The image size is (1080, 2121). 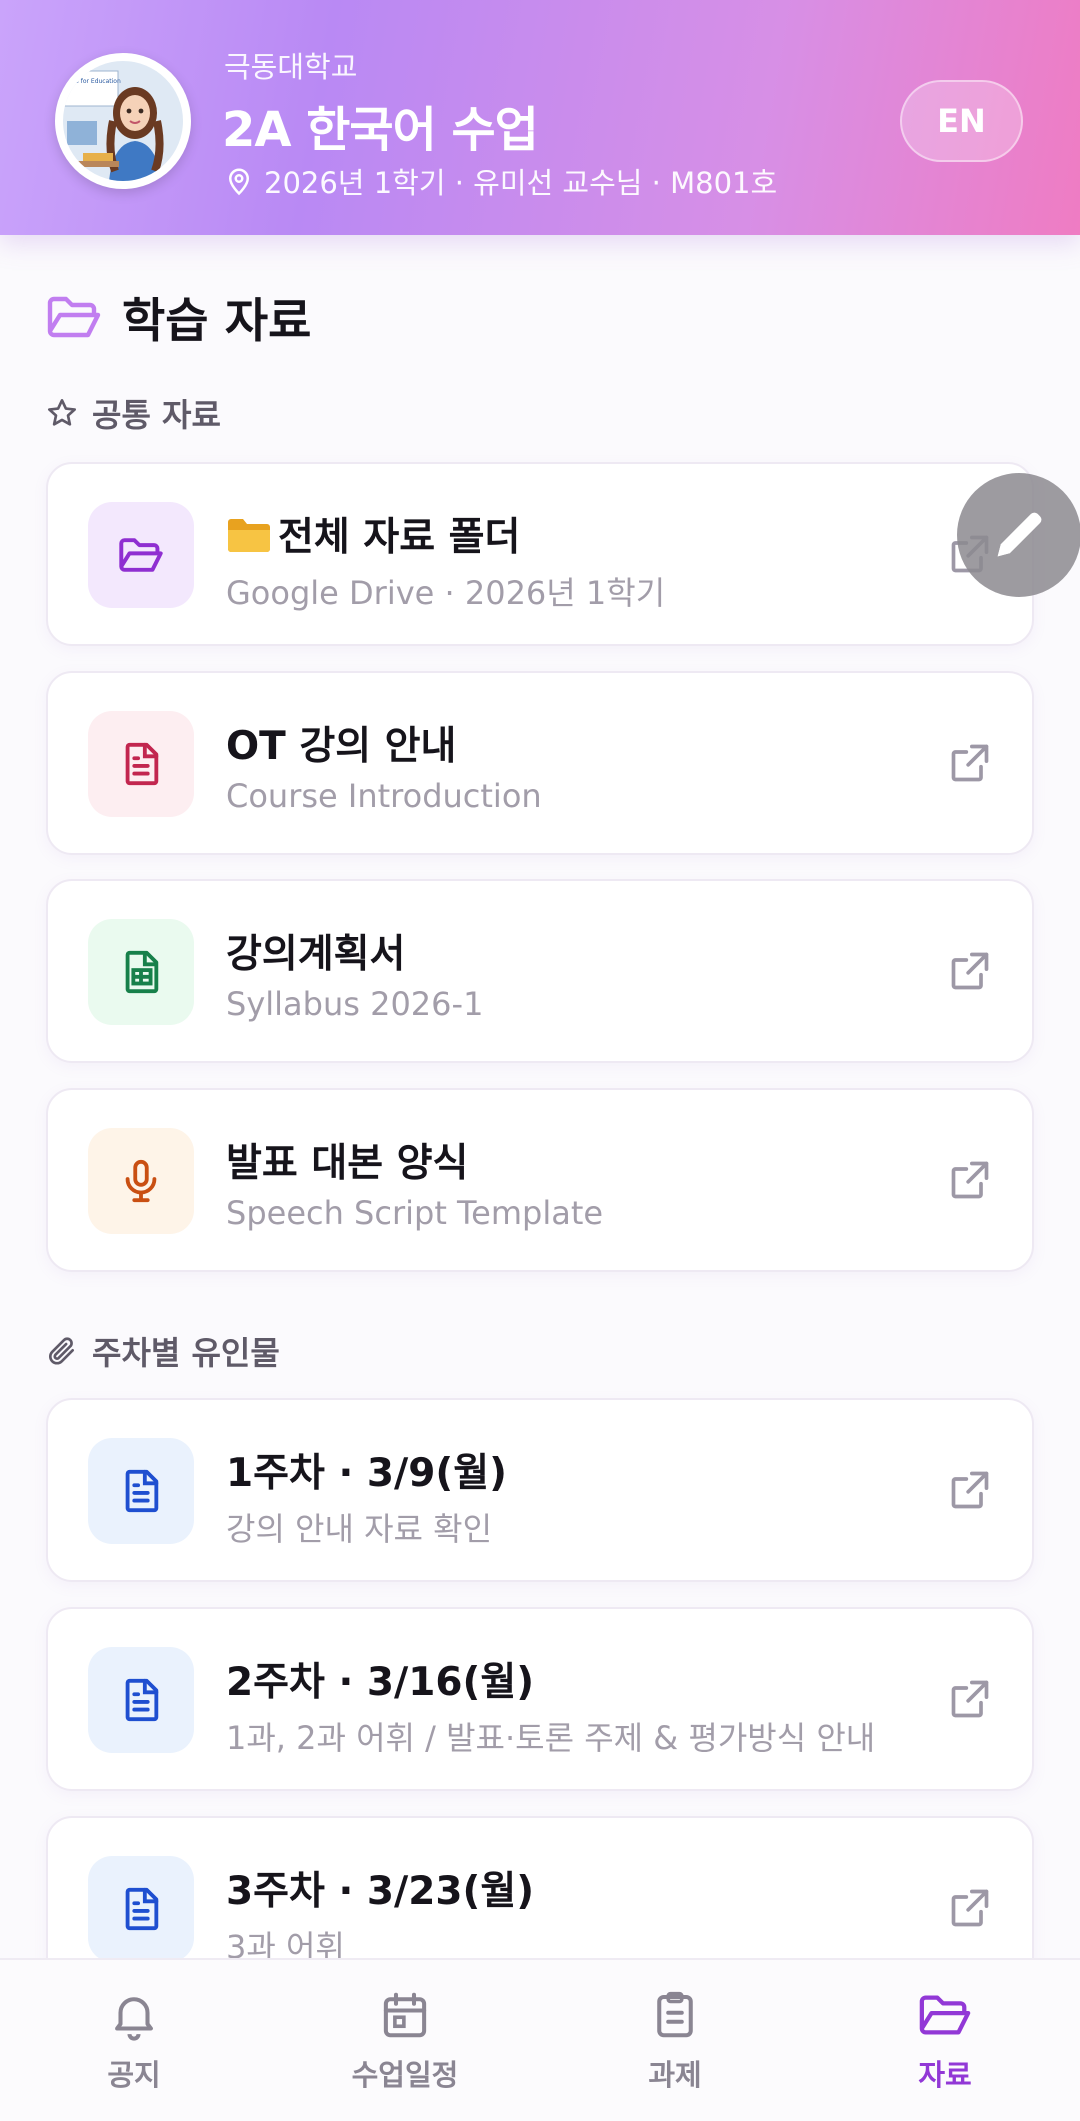 What do you see at coordinates (359, 1529) in the screenshot?
I see `card-subtitle: 강의 안내 자료 확인` at bounding box center [359, 1529].